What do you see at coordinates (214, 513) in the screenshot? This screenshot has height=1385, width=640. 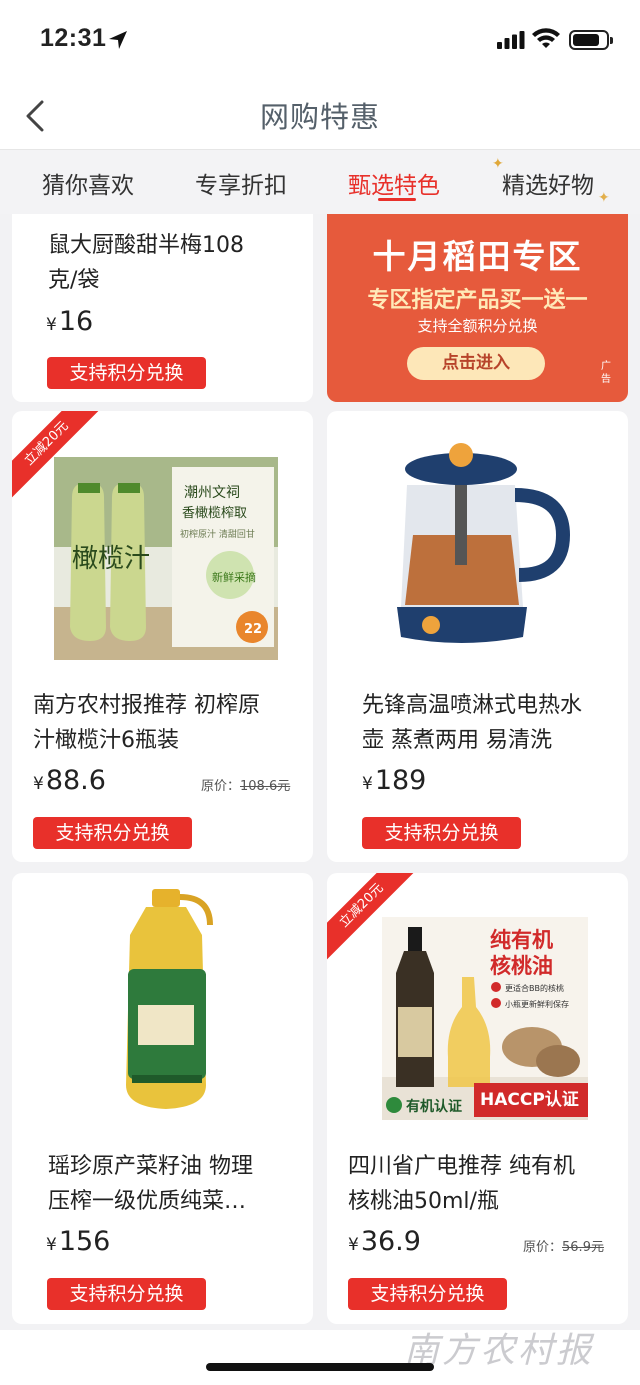 I see `svg-text: 香橄榄榨取` at bounding box center [214, 513].